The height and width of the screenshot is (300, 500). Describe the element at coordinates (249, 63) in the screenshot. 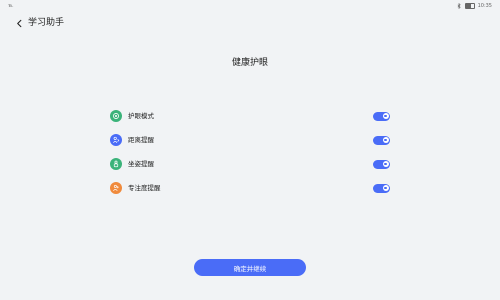

I see `page-title: 健康护眼` at that location.